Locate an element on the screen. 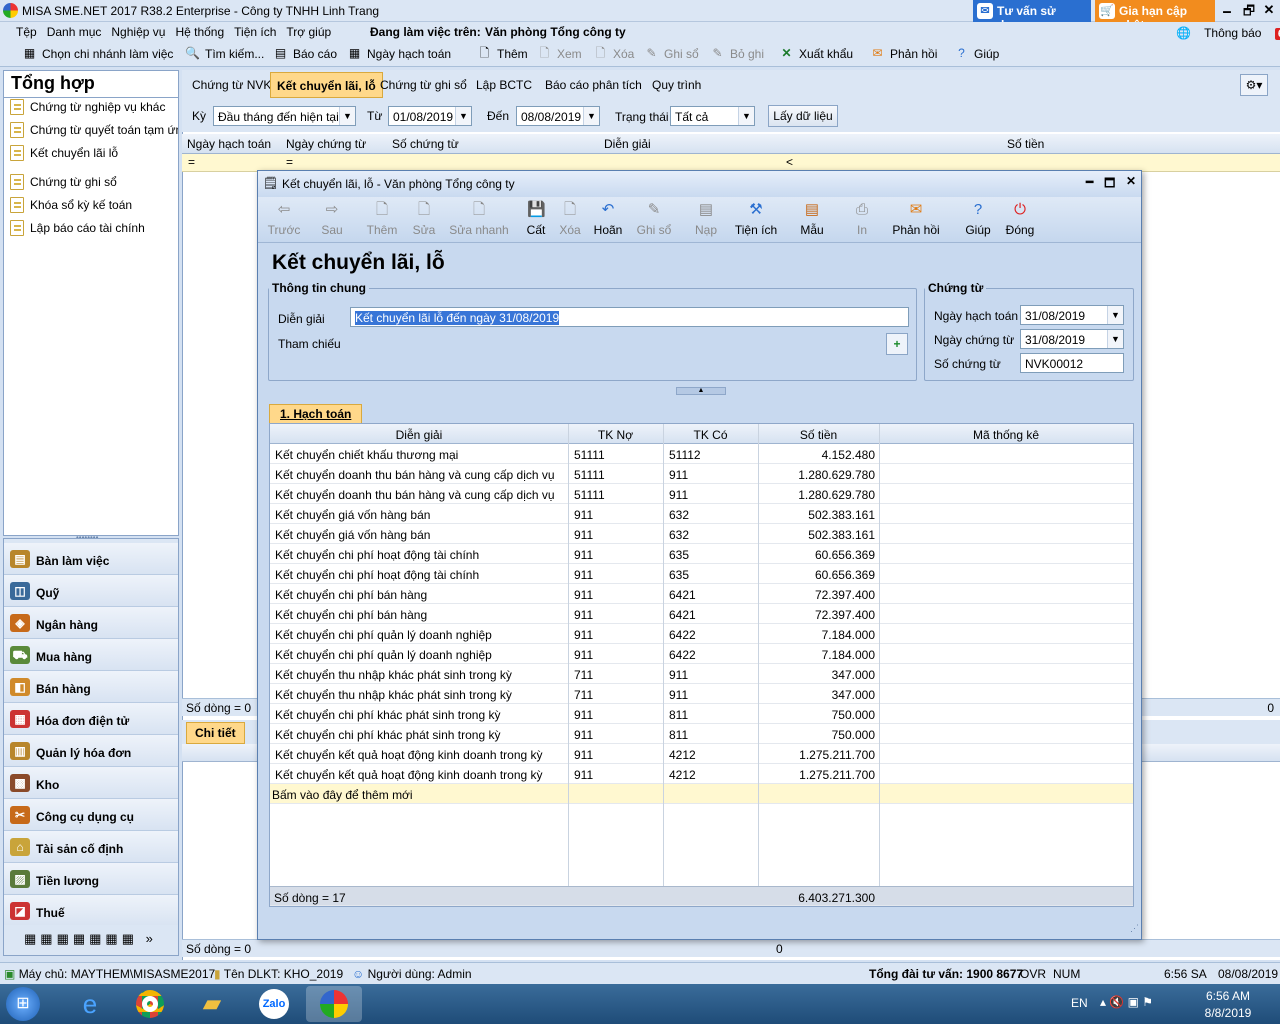  dialog-tool-button: ✉ Phản hồi is located at coordinates (916, 219).